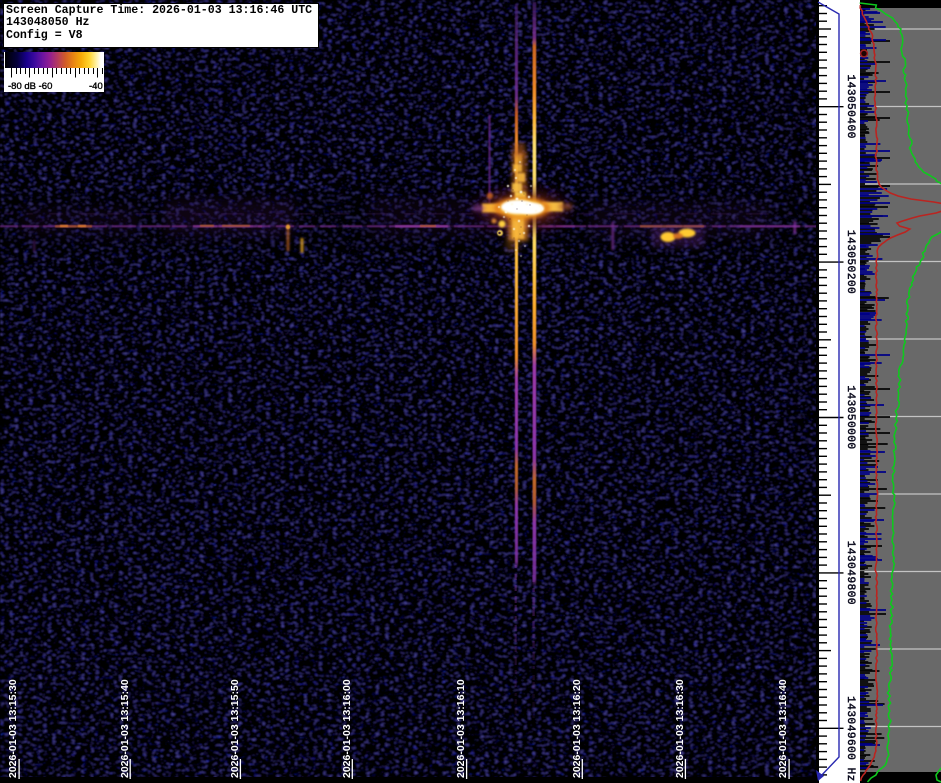 The width and height of the screenshot is (941, 783). What do you see at coordinates (850, 739) in the screenshot?
I see `svg-text: 143049600 Hz` at bounding box center [850, 739].